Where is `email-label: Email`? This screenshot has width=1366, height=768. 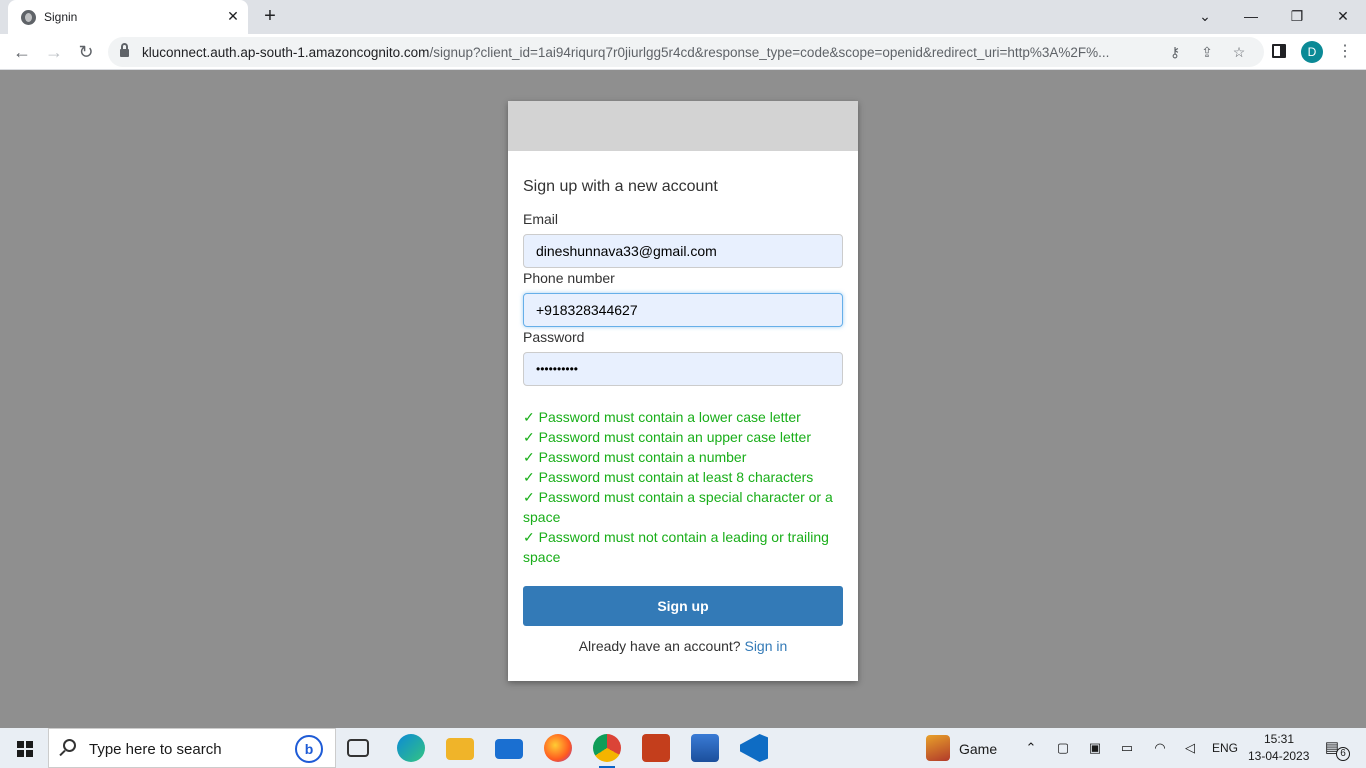 email-label: Email is located at coordinates (541, 219).